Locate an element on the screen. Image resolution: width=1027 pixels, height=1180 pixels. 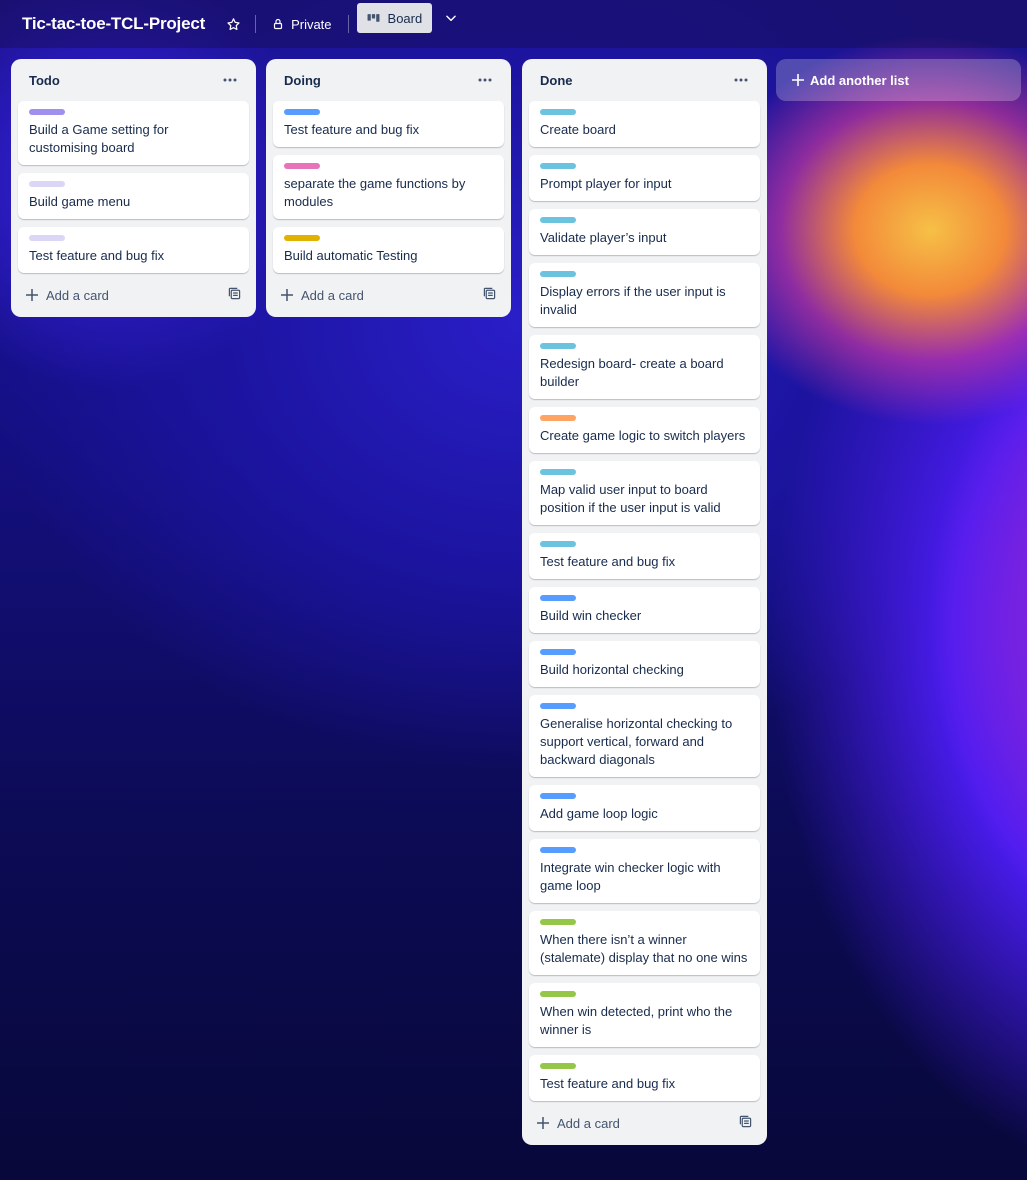
star-icon is located at coordinates (233, 23).